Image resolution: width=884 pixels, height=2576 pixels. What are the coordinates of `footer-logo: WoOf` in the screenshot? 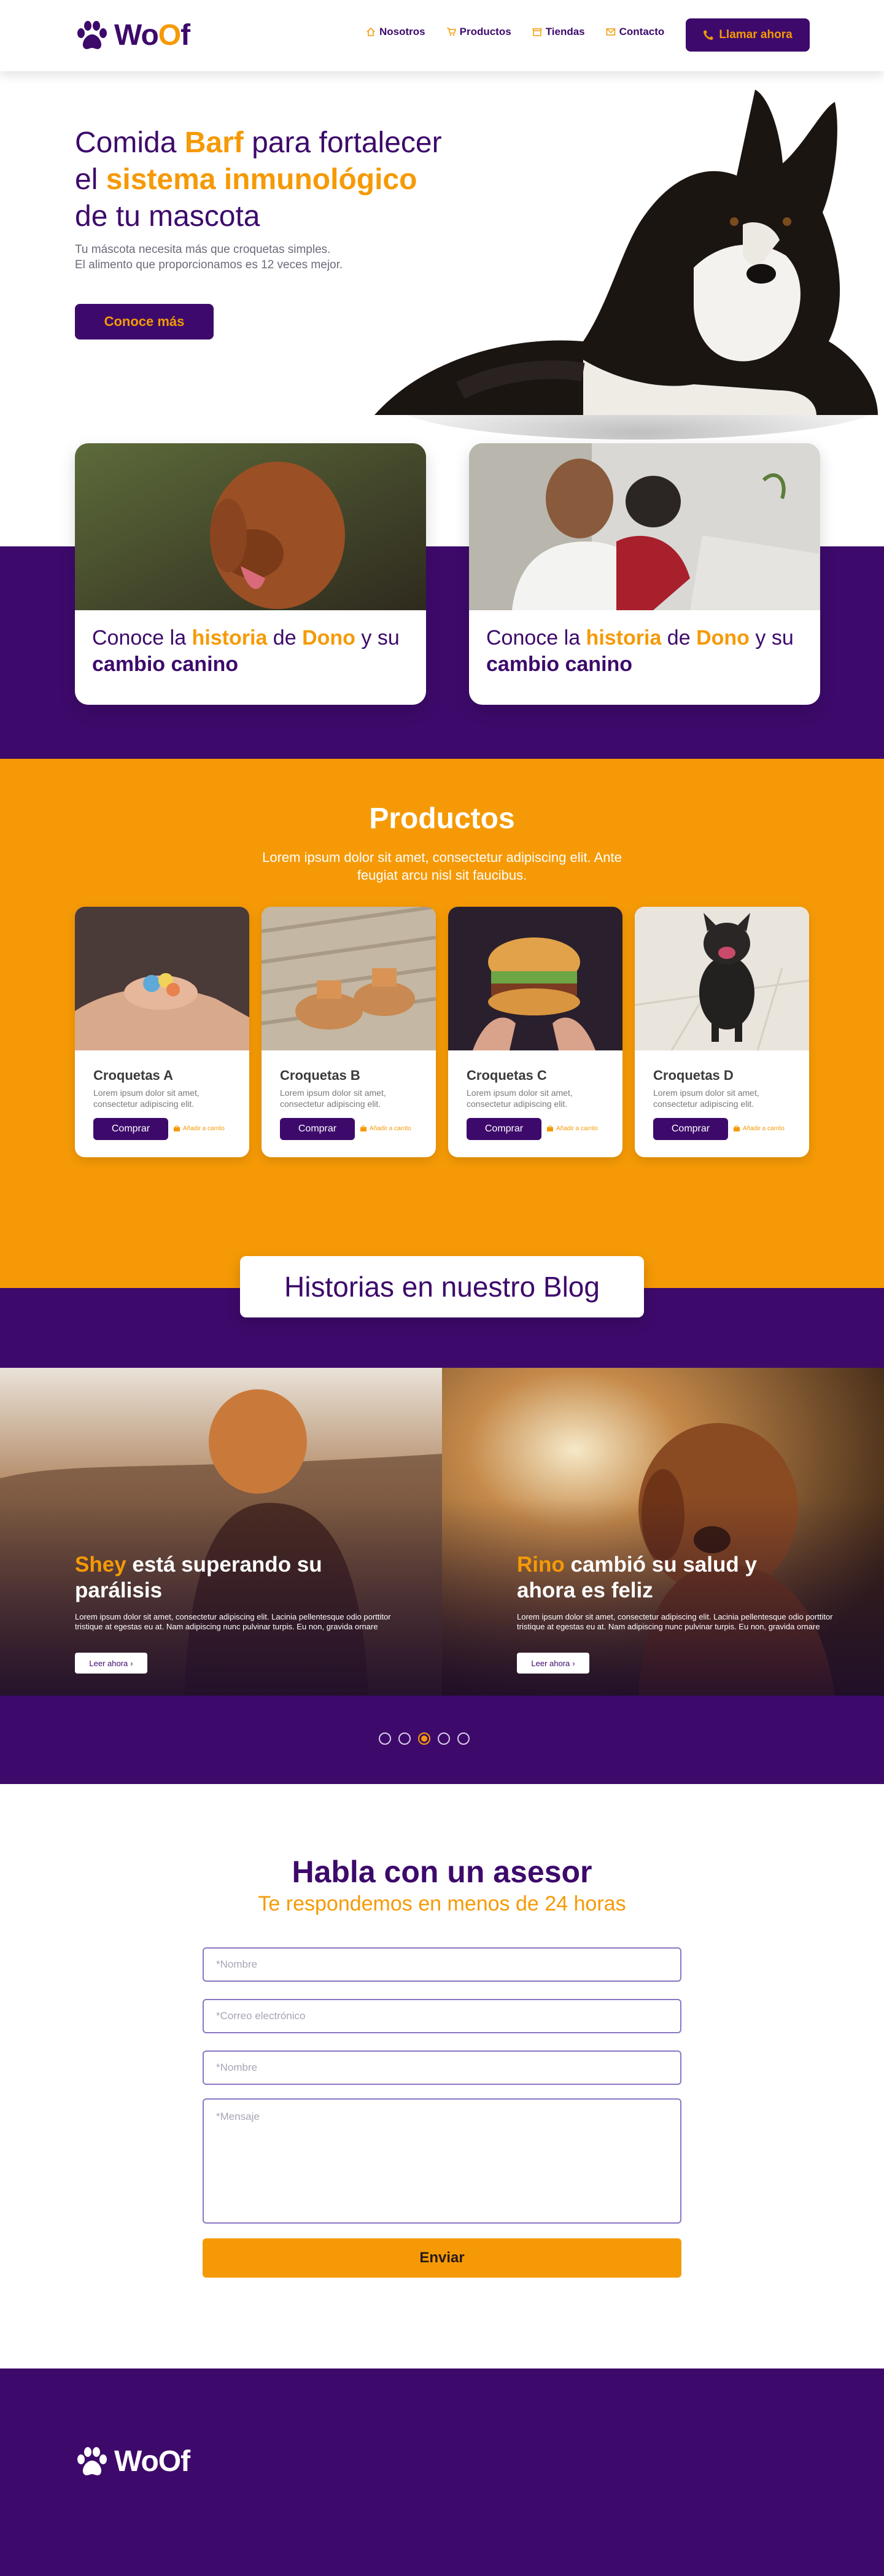 It's located at (132, 2461).